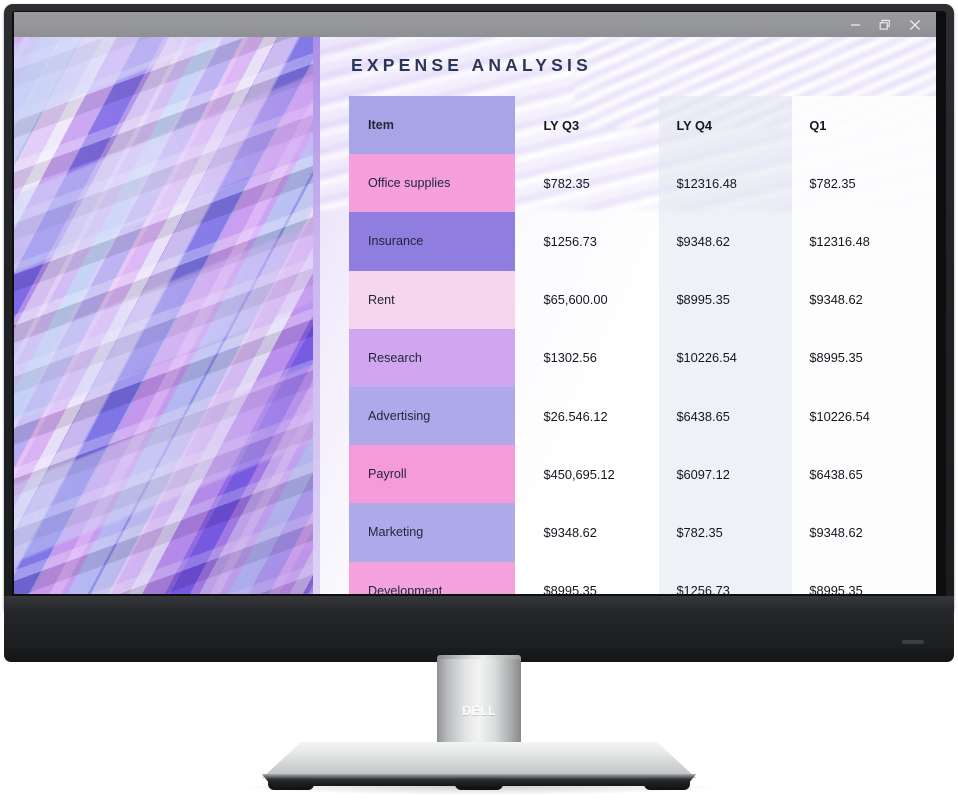 The image size is (958, 800). What do you see at coordinates (703, 474) in the screenshot?
I see `cell-value: $6097.12` at bounding box center [703, 474].